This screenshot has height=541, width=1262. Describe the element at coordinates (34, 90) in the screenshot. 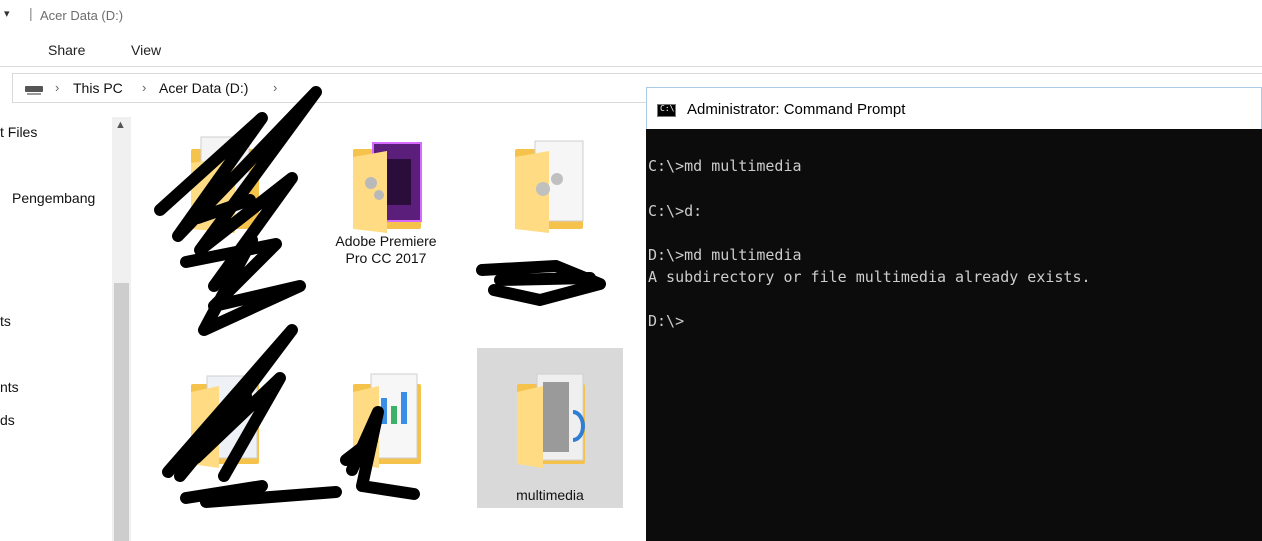

I see `drive-icon` at that location.